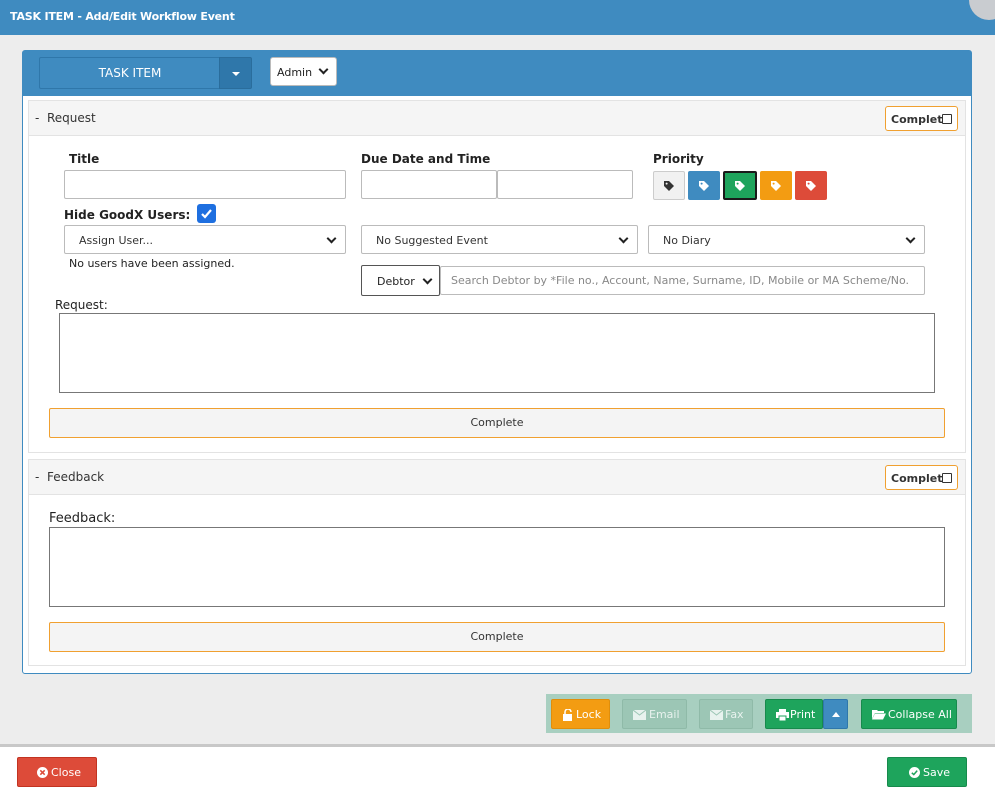 This screenshot has width=995, height=793. What do you see at coordinates (75, 477) in the screenshot?
I see `feedback-section-label: Feedback` at bounding box center [75, 477].